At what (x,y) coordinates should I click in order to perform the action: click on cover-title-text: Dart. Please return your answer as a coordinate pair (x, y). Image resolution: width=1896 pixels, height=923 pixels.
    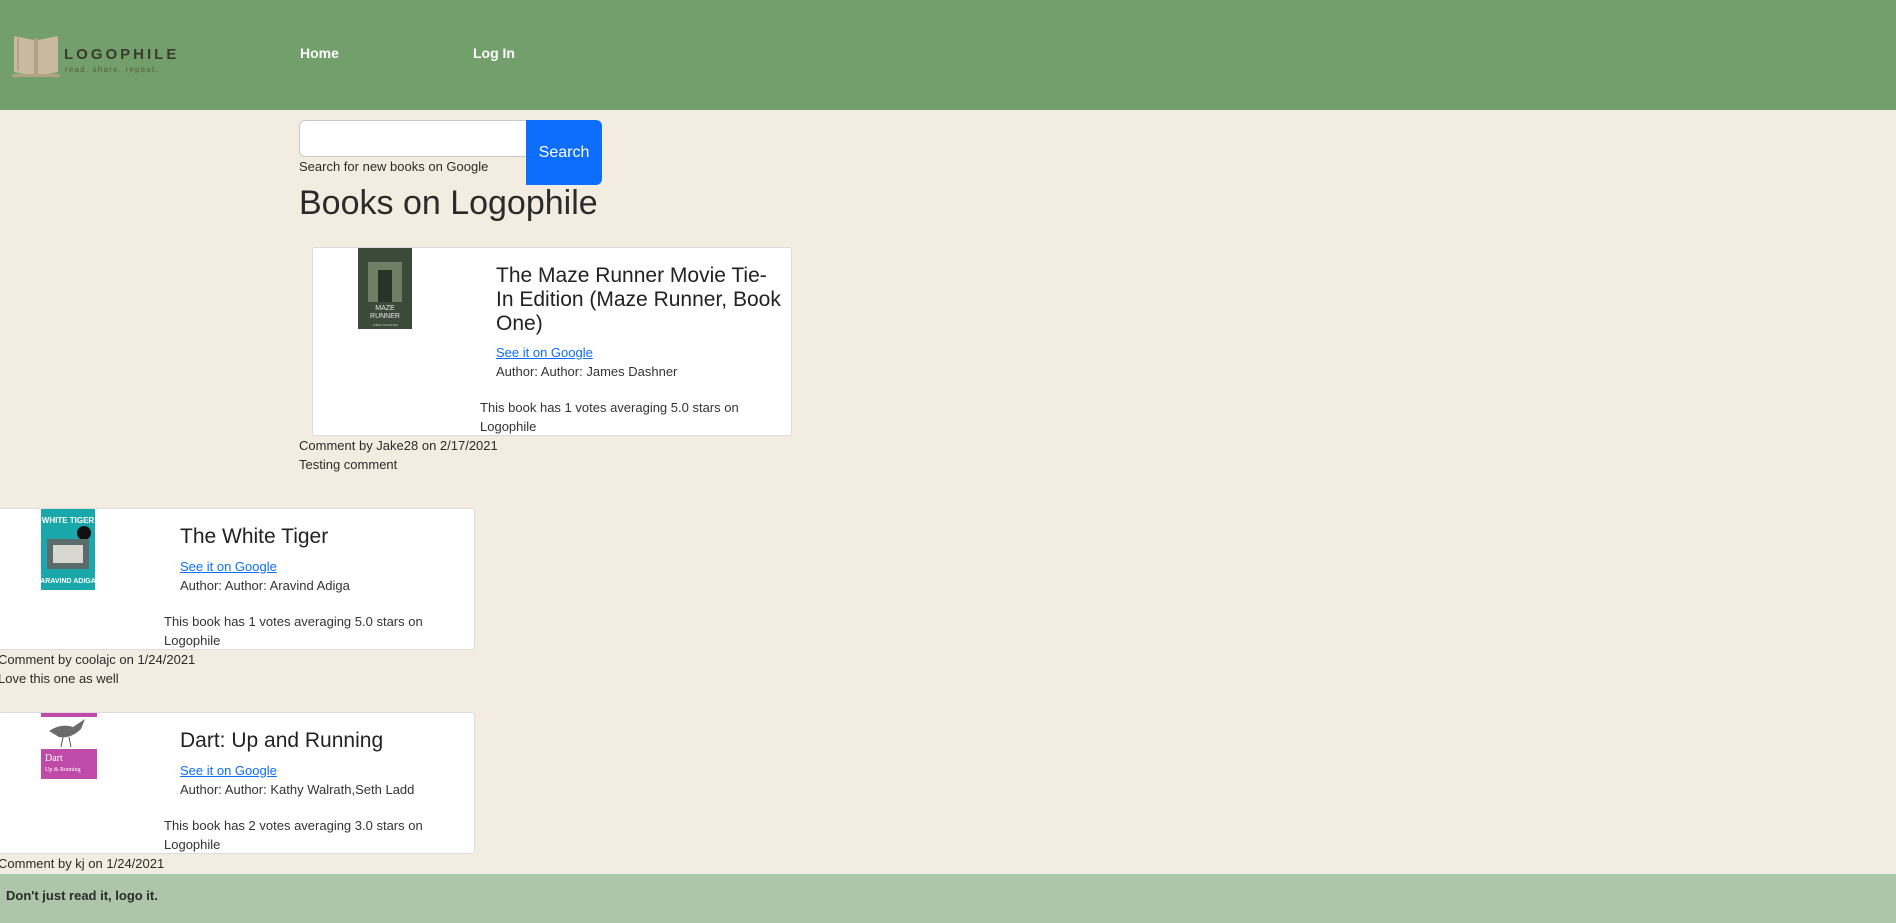
    Looking at the image, I should click on (54, 758).